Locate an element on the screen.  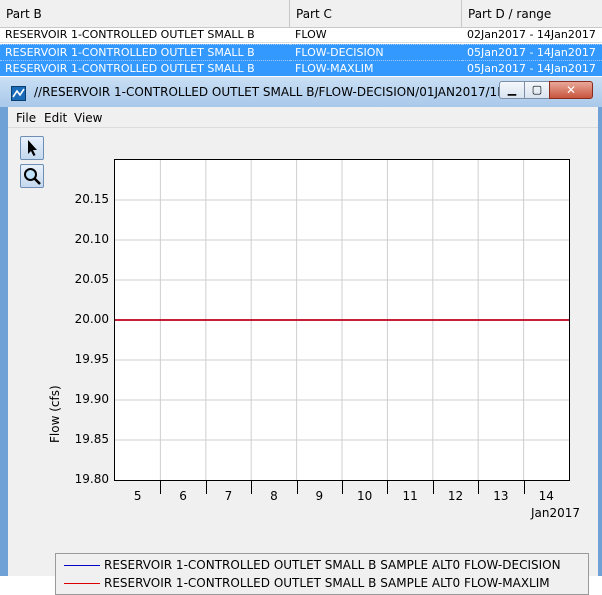
x-tick-label: 9 is located at coordinates (319, 496).